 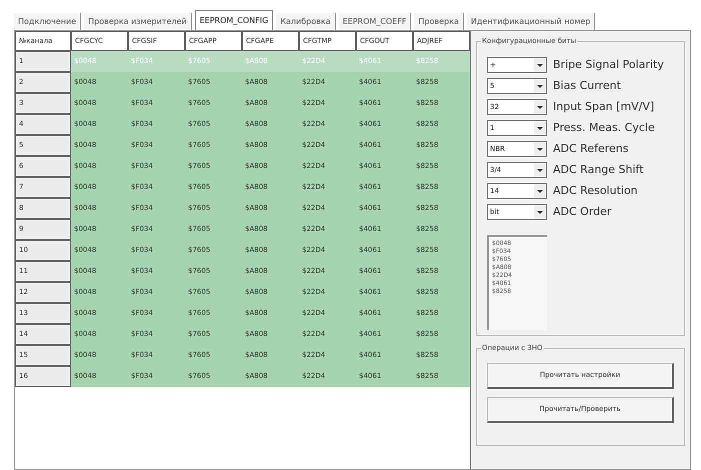 What do you see at coordinates (138, 21) in the screenshot?
I see `tab: Проверка измерителей` at bounding box center [138, 21].